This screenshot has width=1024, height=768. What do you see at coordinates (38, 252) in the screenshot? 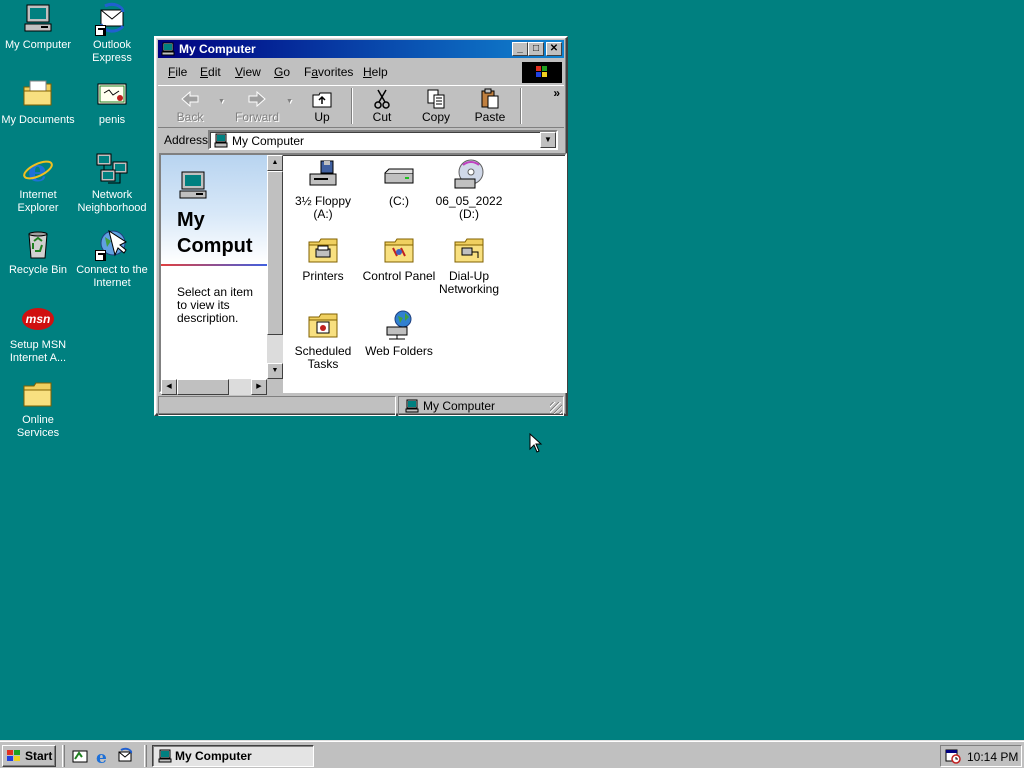
I see `desktop-icon-recycle-bin: Recycle Bin` at bounding box center [38, 252].